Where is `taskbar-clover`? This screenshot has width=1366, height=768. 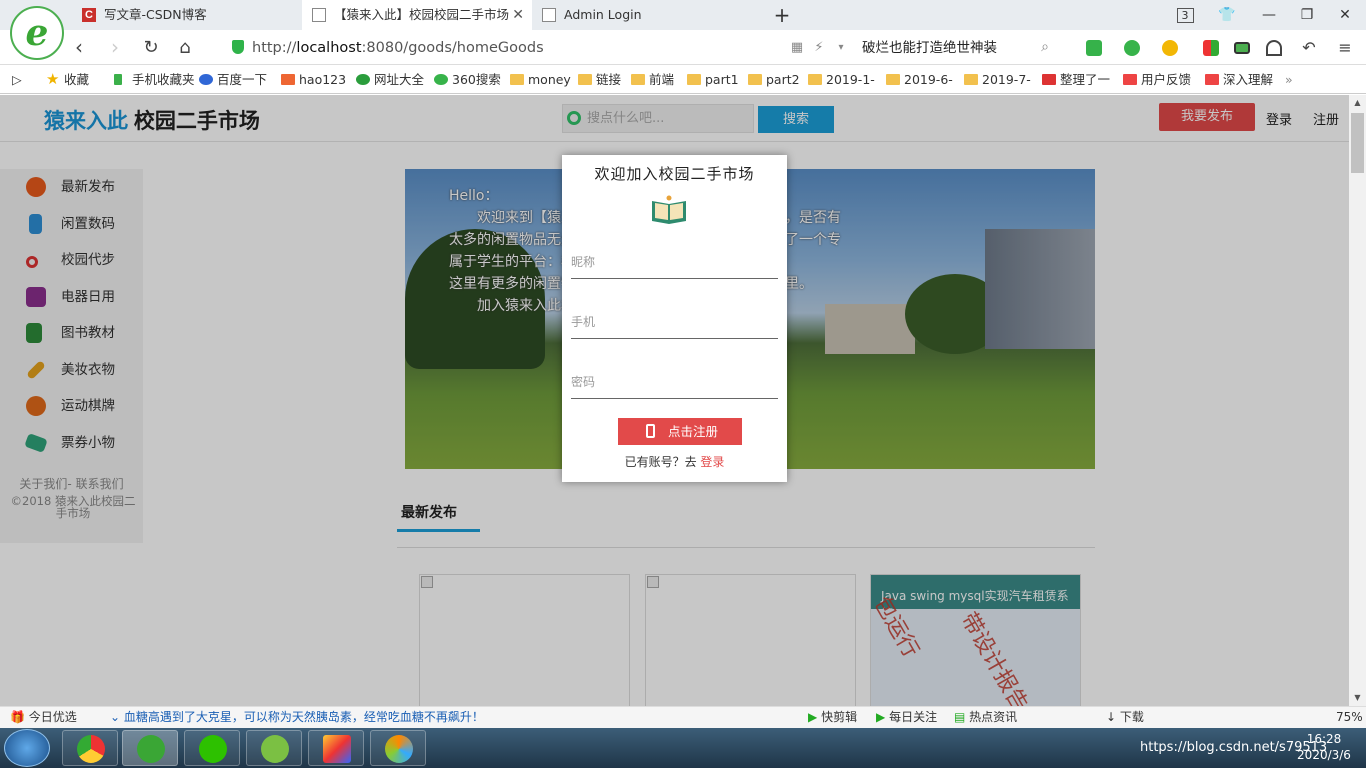 taskbar-clover is located at coordinates (274, 748).